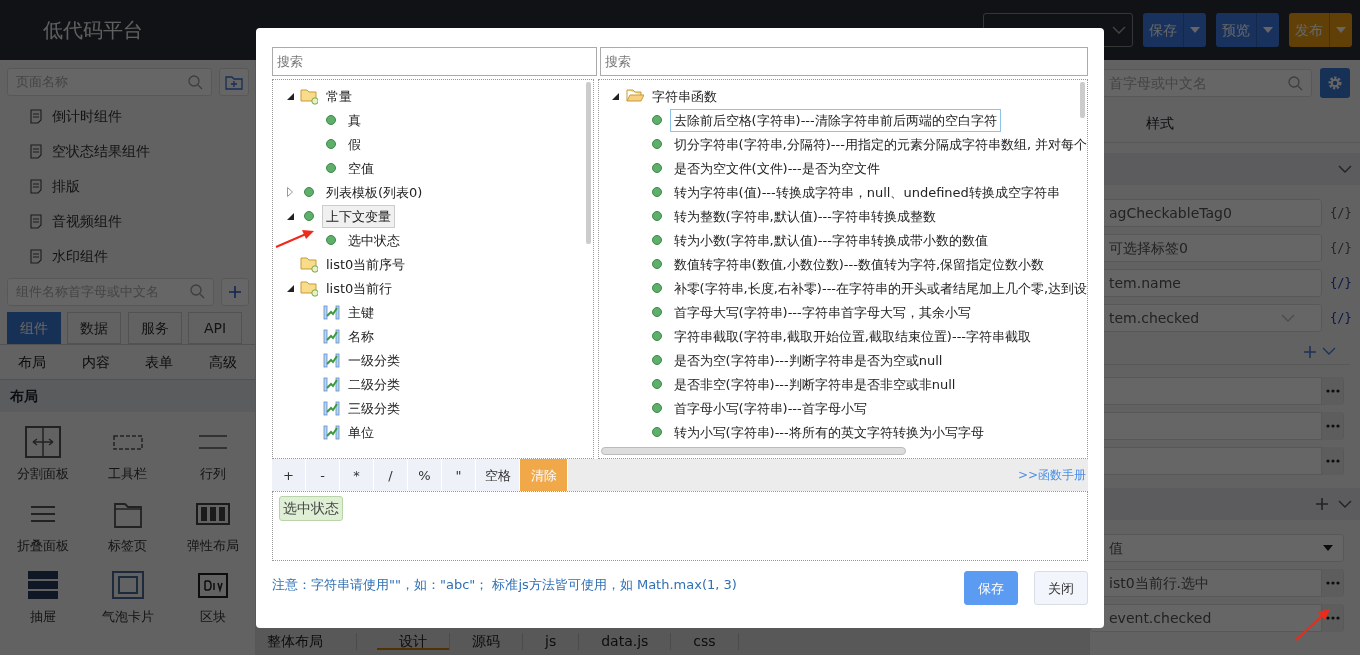 The width and height of the screenshot is (1360, 655). I want to click on operator-button: /, so click(391, 475).